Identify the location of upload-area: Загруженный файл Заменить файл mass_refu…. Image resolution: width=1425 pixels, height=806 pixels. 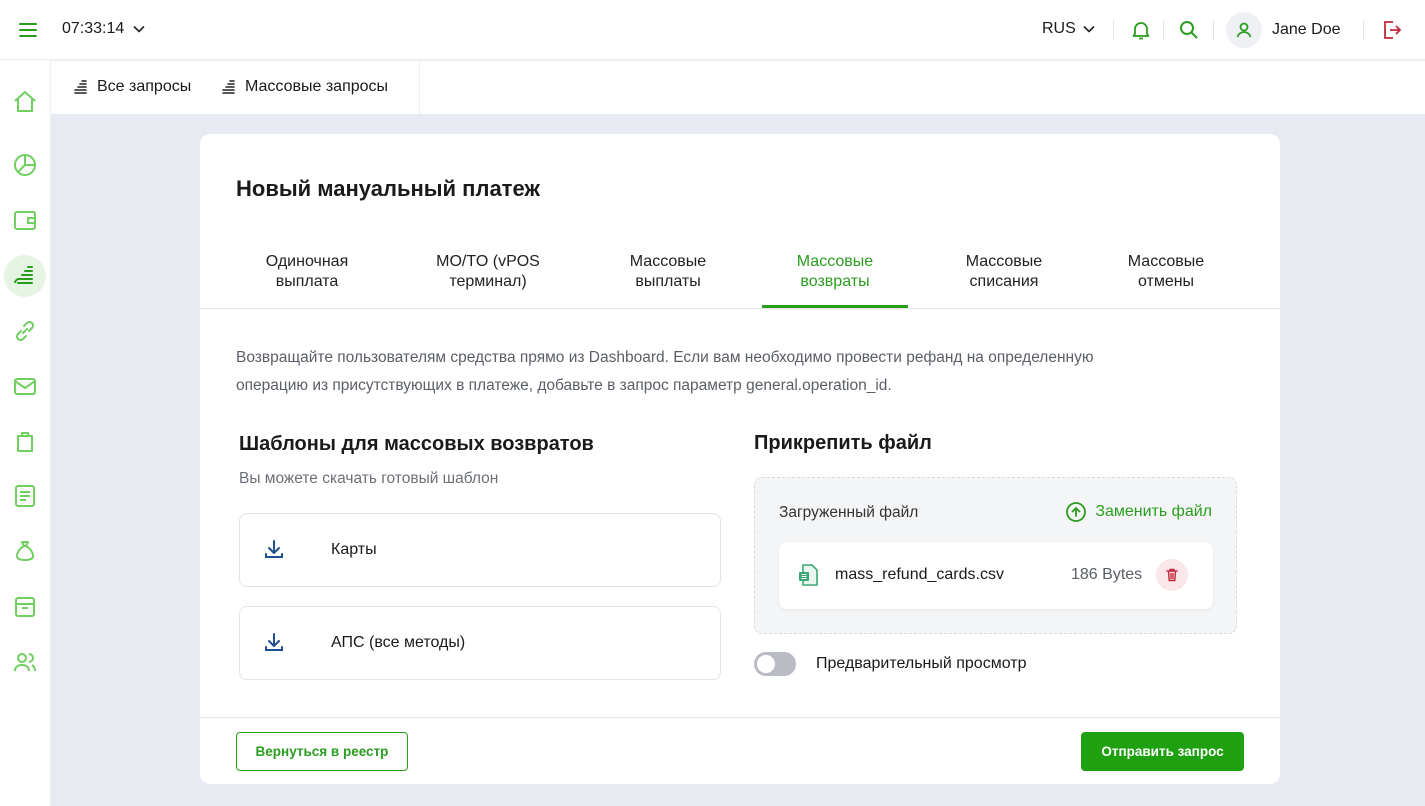
(995, 555).